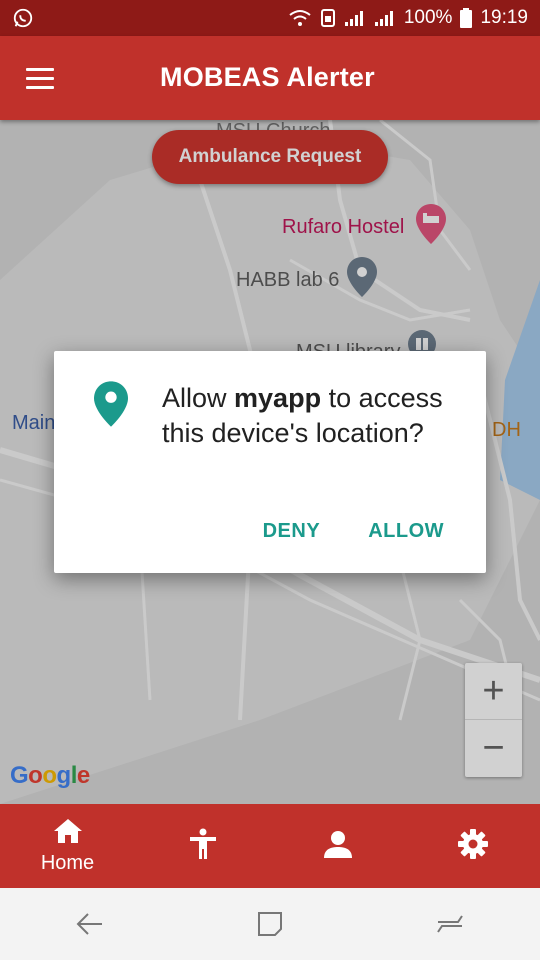 Image resolution: width=540 pixels, height=960 pixels. Describe the element at coordinates (466, 18) in the screenshot. I see `battery-icon` at that location.